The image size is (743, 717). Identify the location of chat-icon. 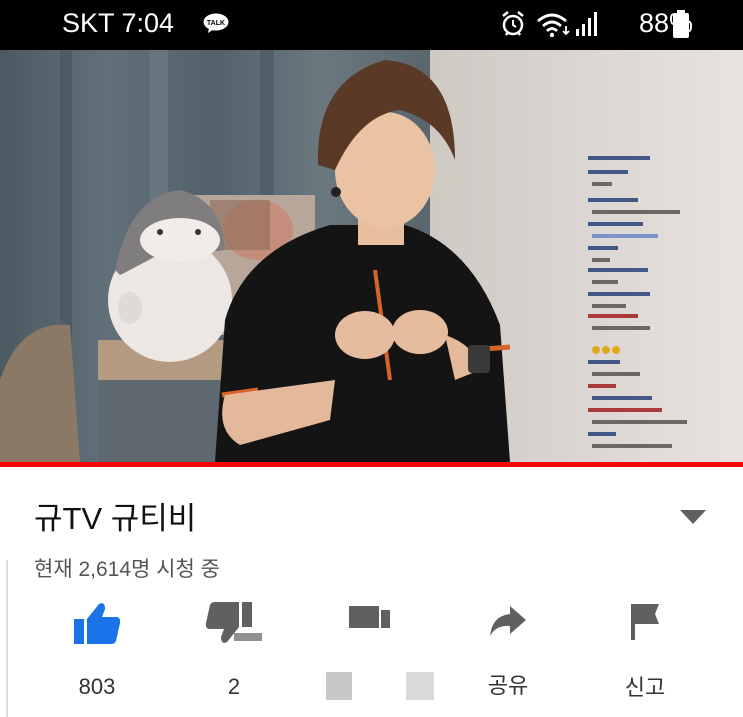
(369, 617).